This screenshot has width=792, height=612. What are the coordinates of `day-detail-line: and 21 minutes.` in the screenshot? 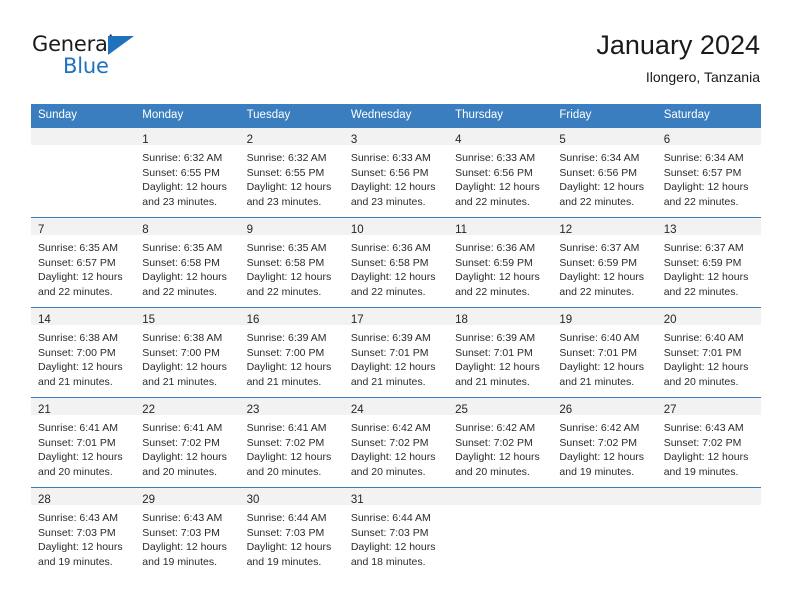 It's located at (597, 381).